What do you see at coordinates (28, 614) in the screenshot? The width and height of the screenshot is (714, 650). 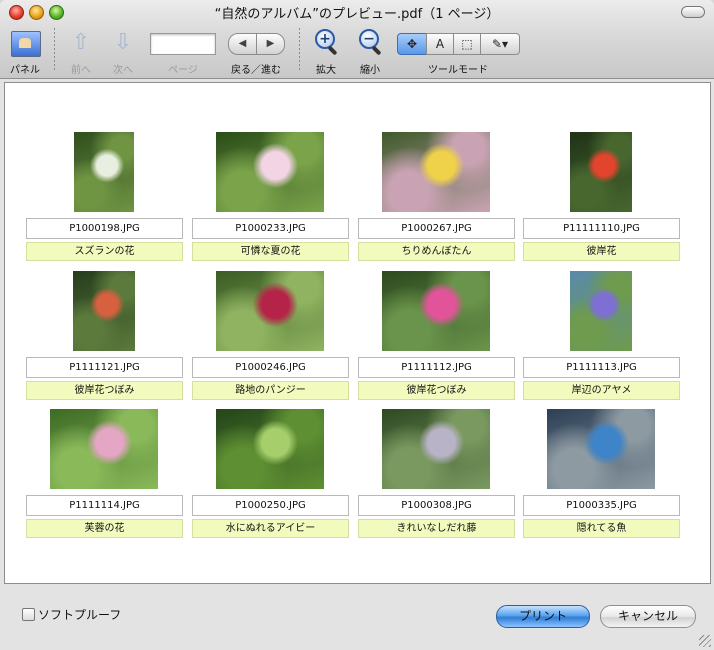 I see `soft-proof-checkbox` at bounding box center [28, 614].